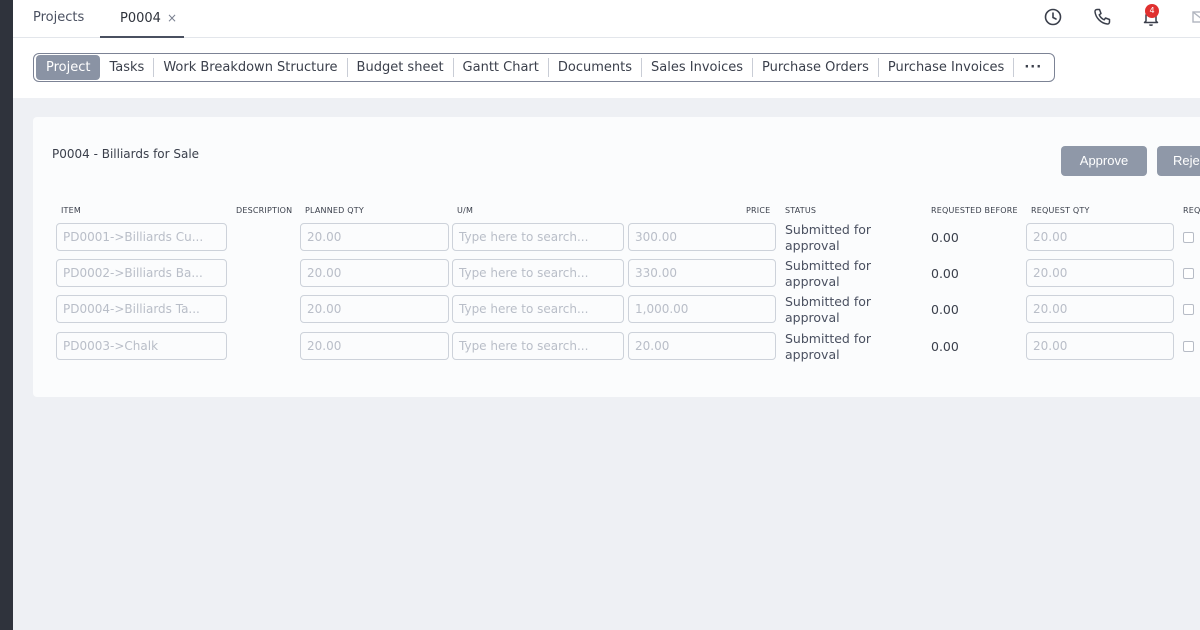  What do you see at coordinates (702, 273) in the screenshot?
I see `price-field: 330.00` at bounding box center [702, 273].